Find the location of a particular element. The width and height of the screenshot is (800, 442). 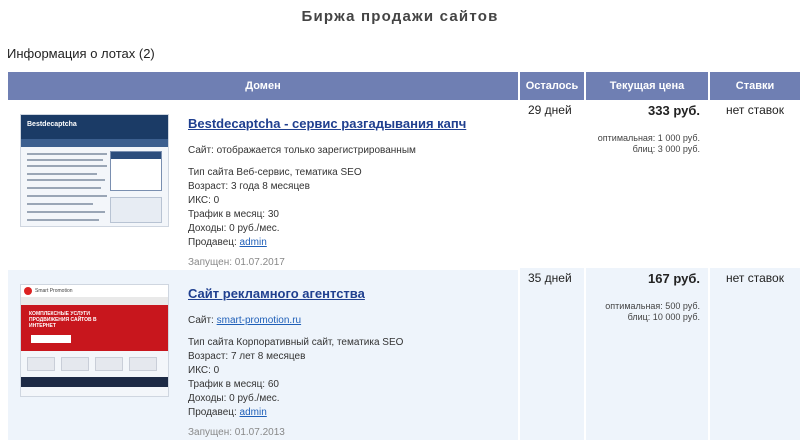

thumbnail-logo-text: Smart Promotion is located at coordinates (54, 291).